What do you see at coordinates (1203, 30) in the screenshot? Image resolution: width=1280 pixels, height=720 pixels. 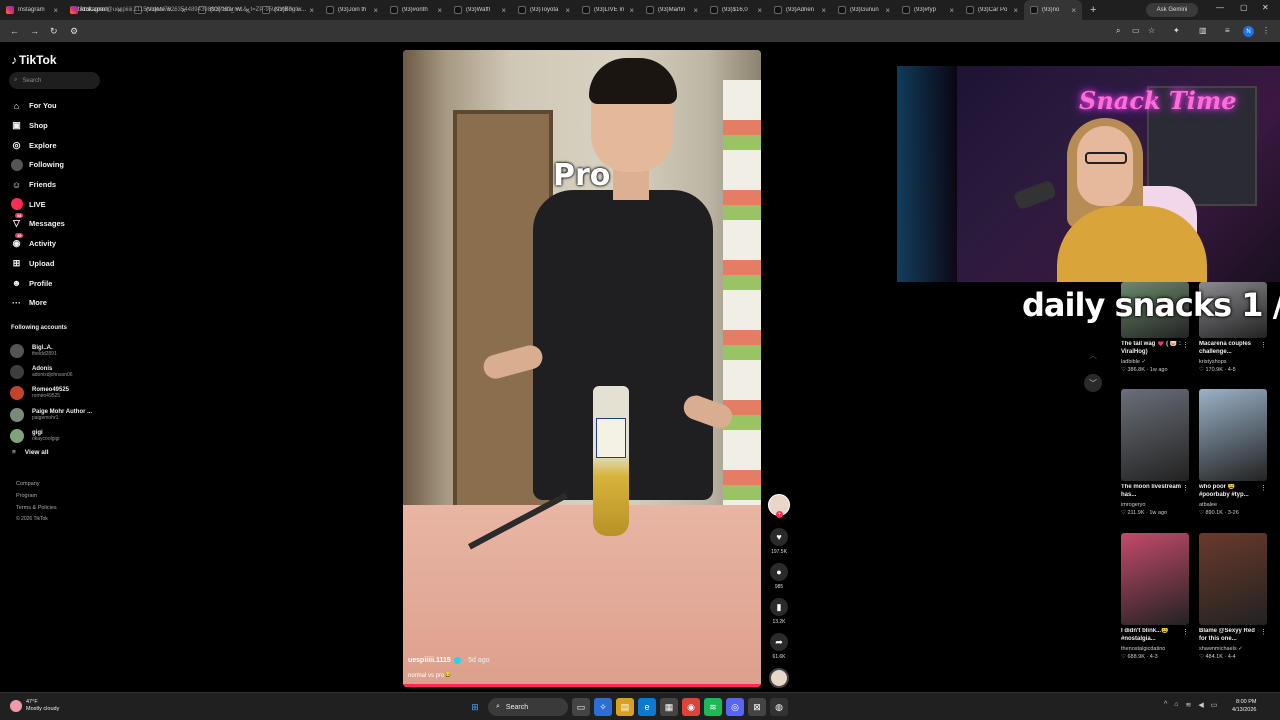 I see `sidebar-icon: ▥` at bounding box center [1203, 30].